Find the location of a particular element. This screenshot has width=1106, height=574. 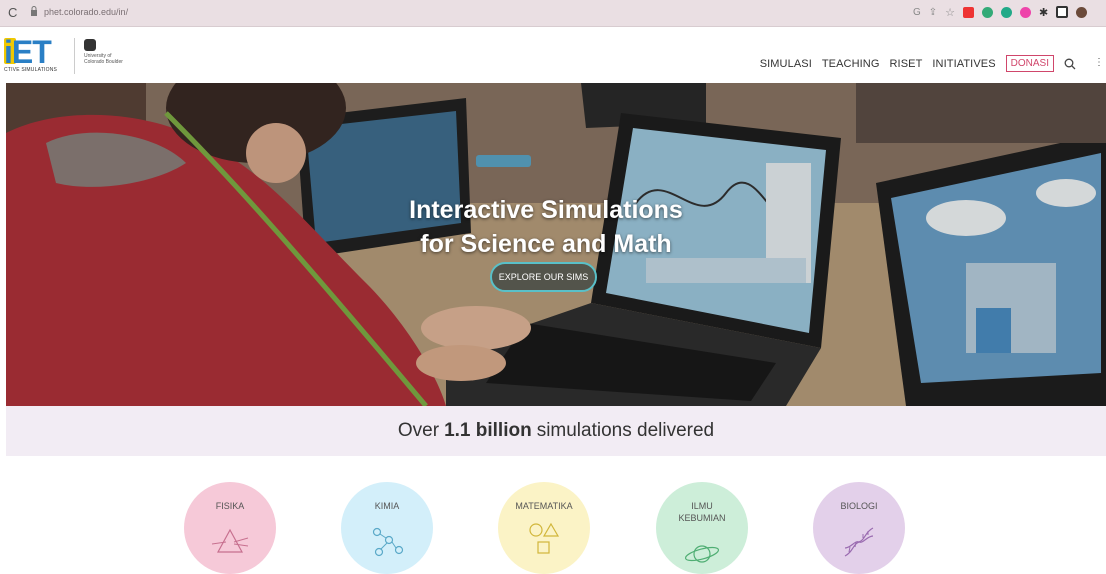

hero-title-line2: for Science and Math is located at coordinates (546, 244).